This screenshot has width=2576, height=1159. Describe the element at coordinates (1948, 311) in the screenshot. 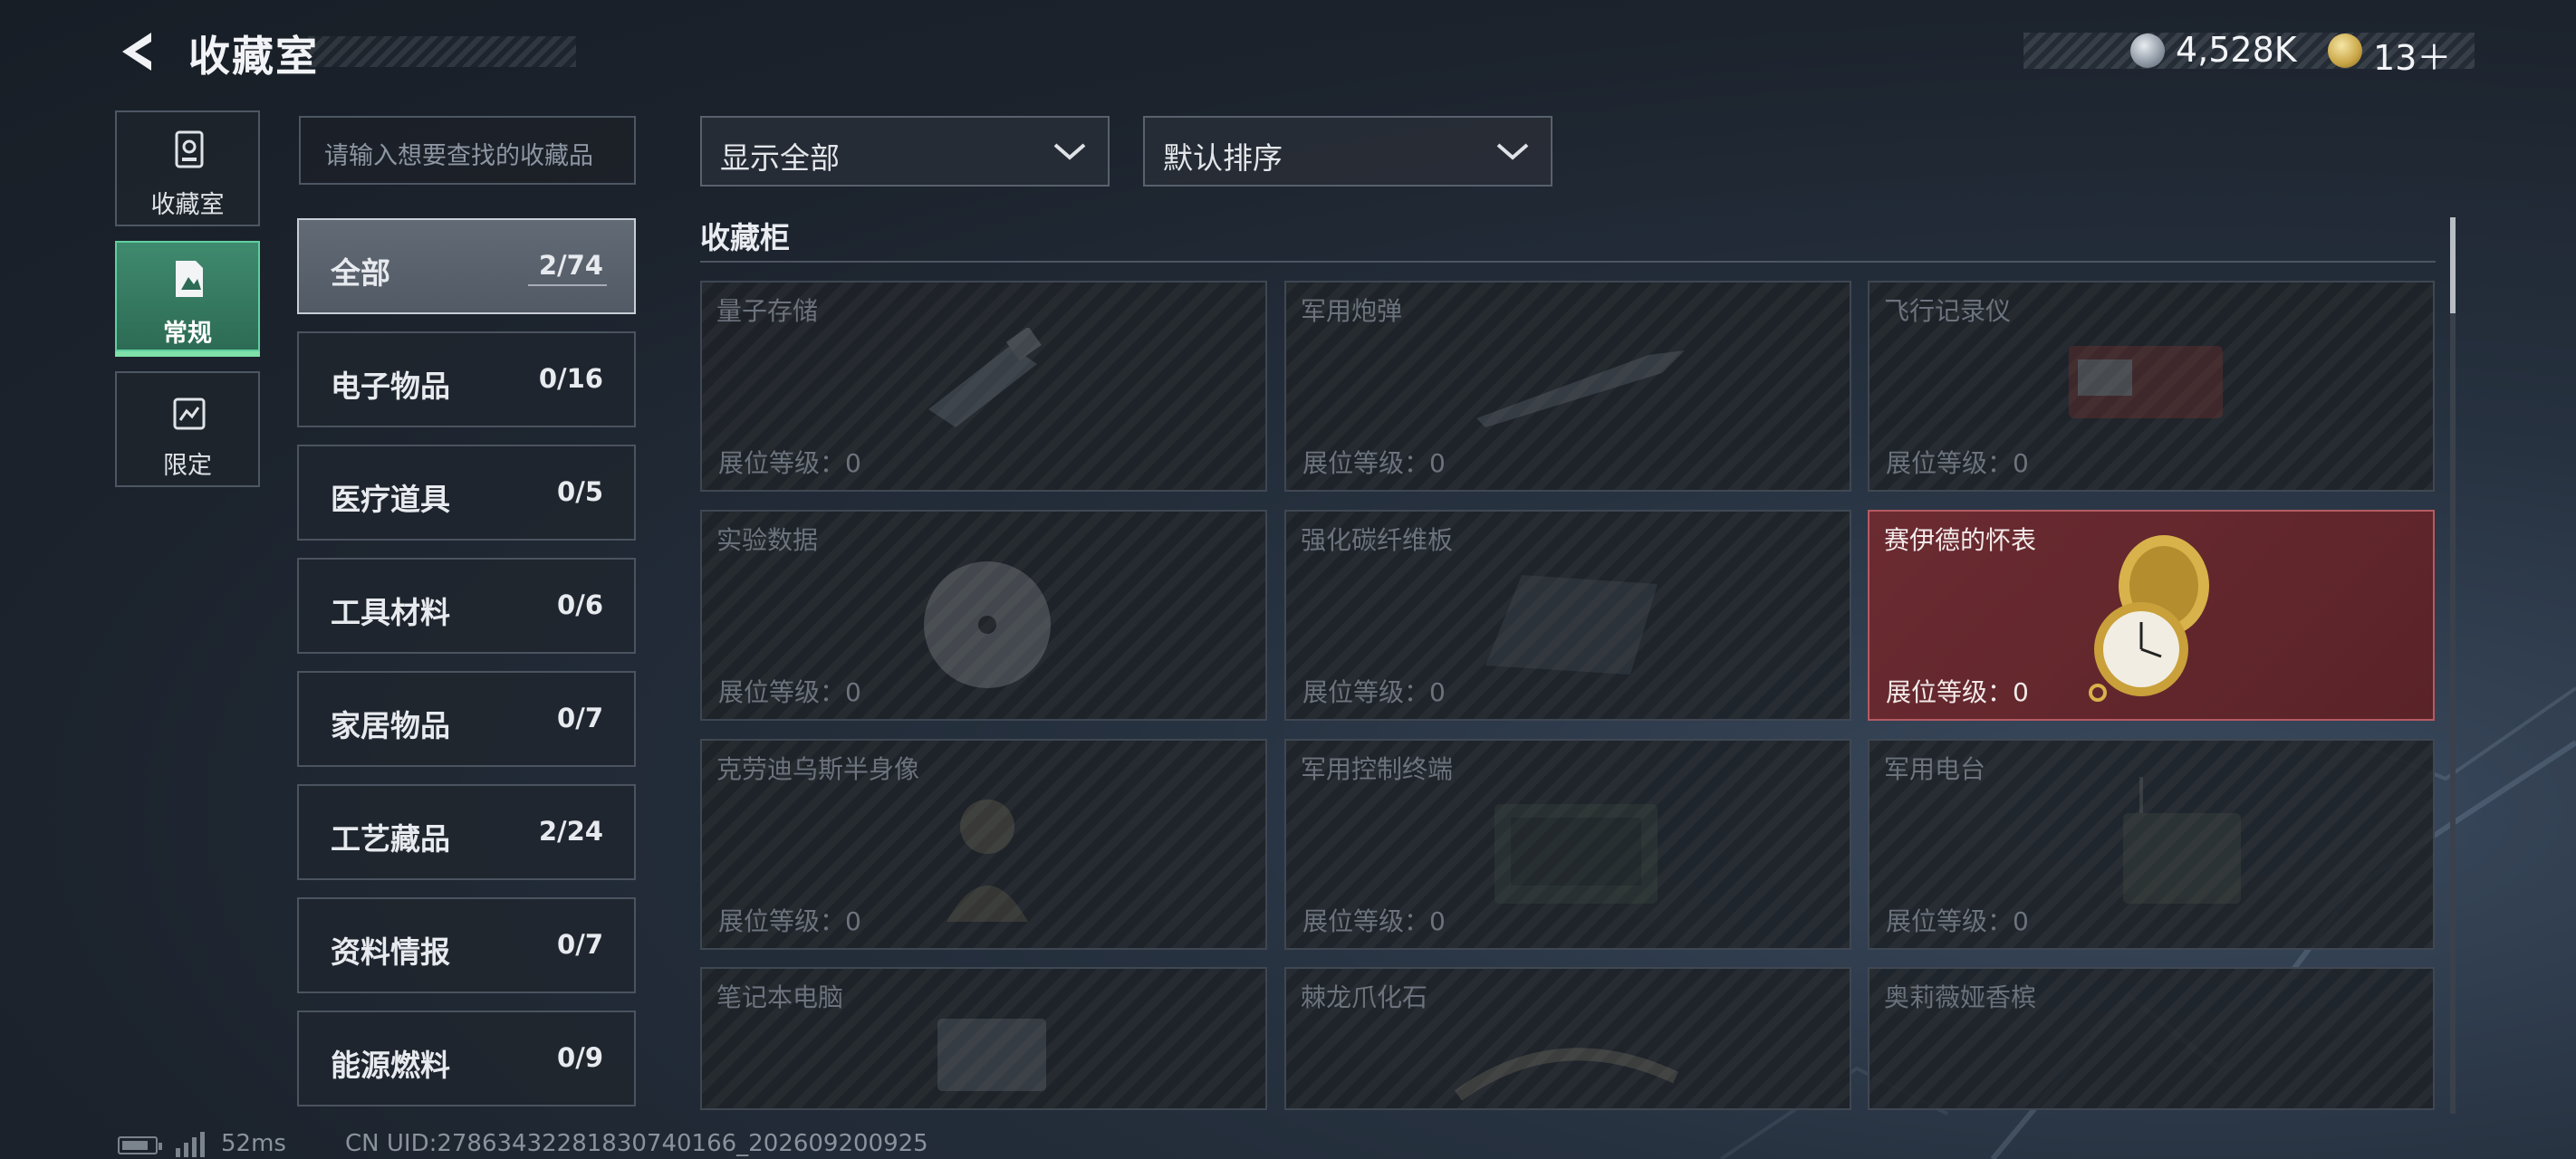

I see `item-name: 飞行记录仪` at that location.